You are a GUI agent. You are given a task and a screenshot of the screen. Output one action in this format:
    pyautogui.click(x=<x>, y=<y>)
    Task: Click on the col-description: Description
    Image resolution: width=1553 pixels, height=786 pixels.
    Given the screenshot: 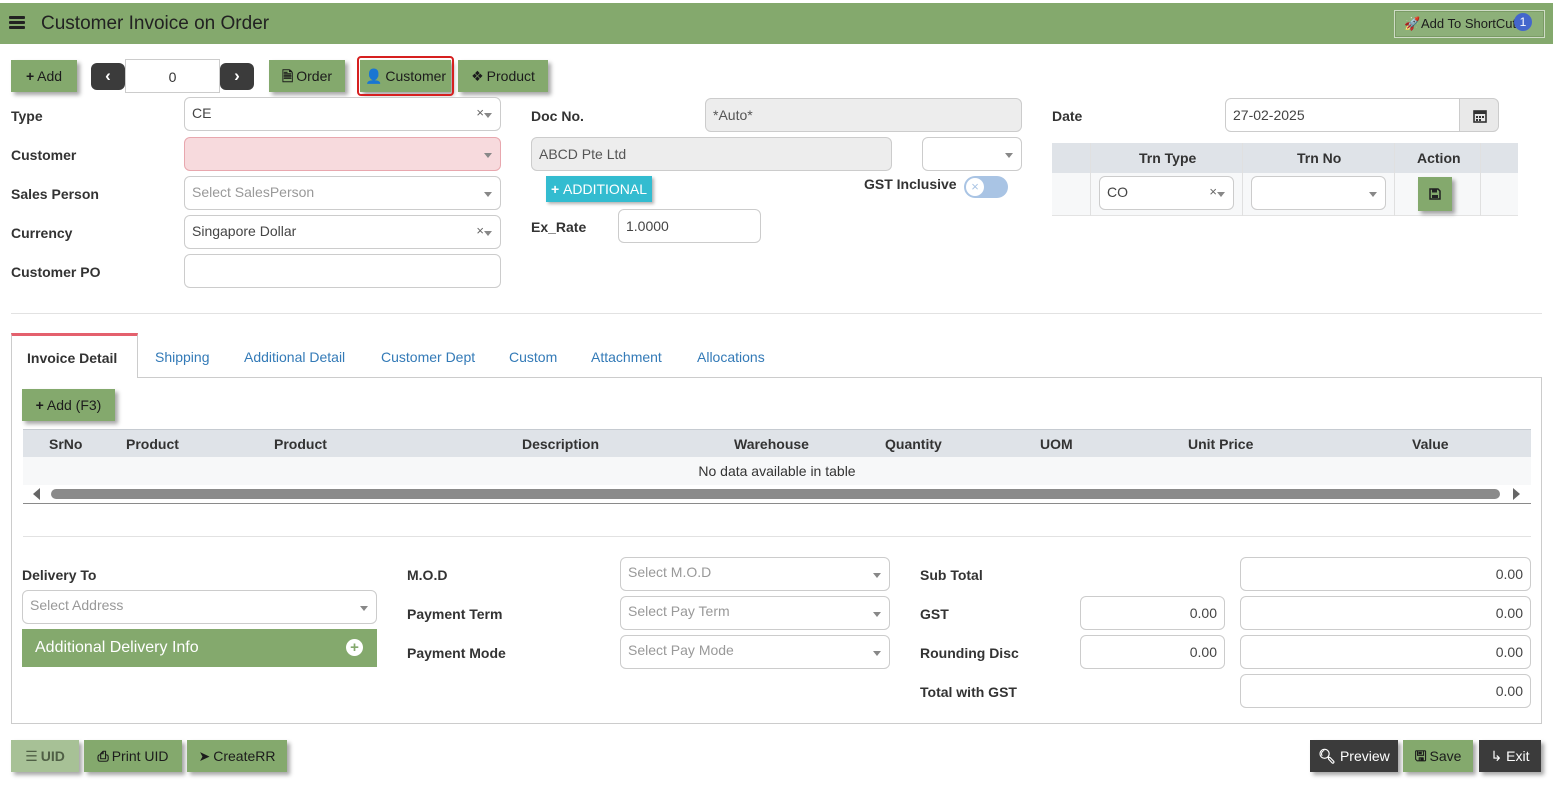 What is the action you would take?
    pyautogui.click(x=560, y=444)
    